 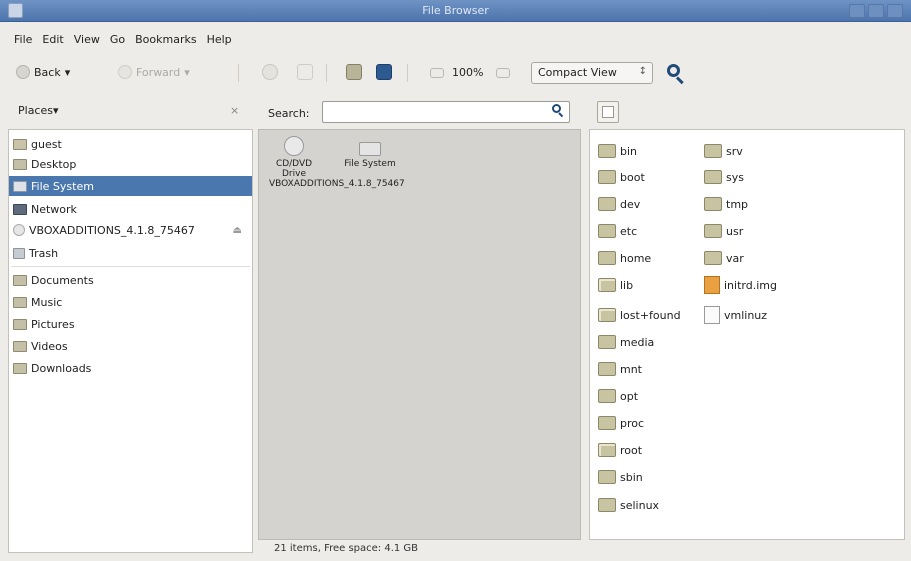 I want to click on menu-file: File, so click(x=23, y=42).